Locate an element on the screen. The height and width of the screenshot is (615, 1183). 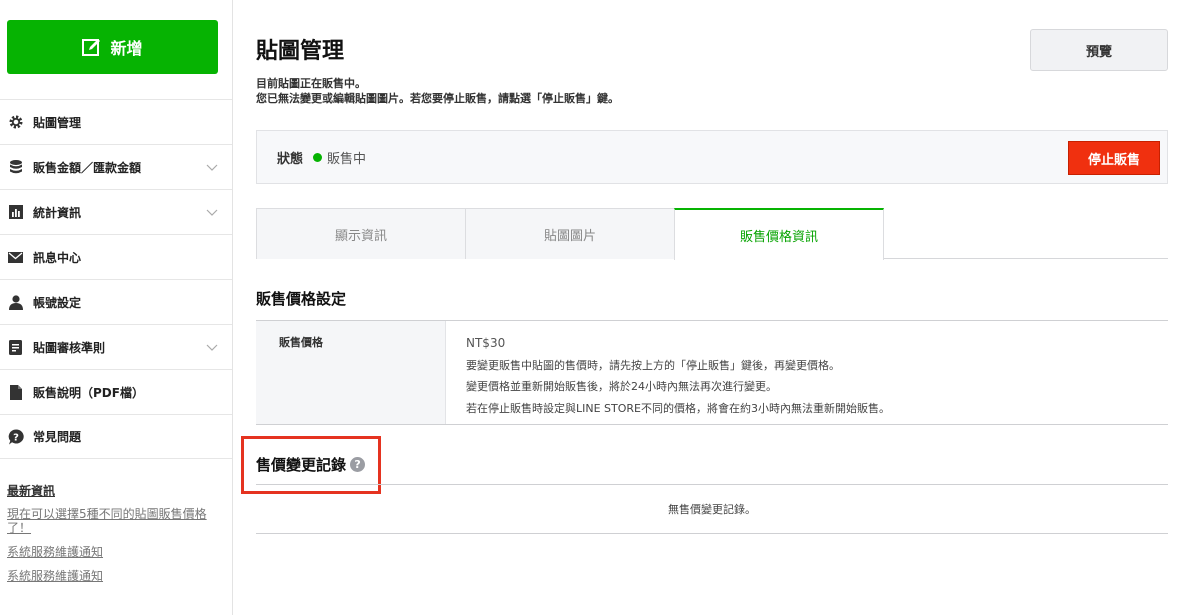
sidebar-item-label: 販售說明（PDF檔） is located at coordinates (88, 392).